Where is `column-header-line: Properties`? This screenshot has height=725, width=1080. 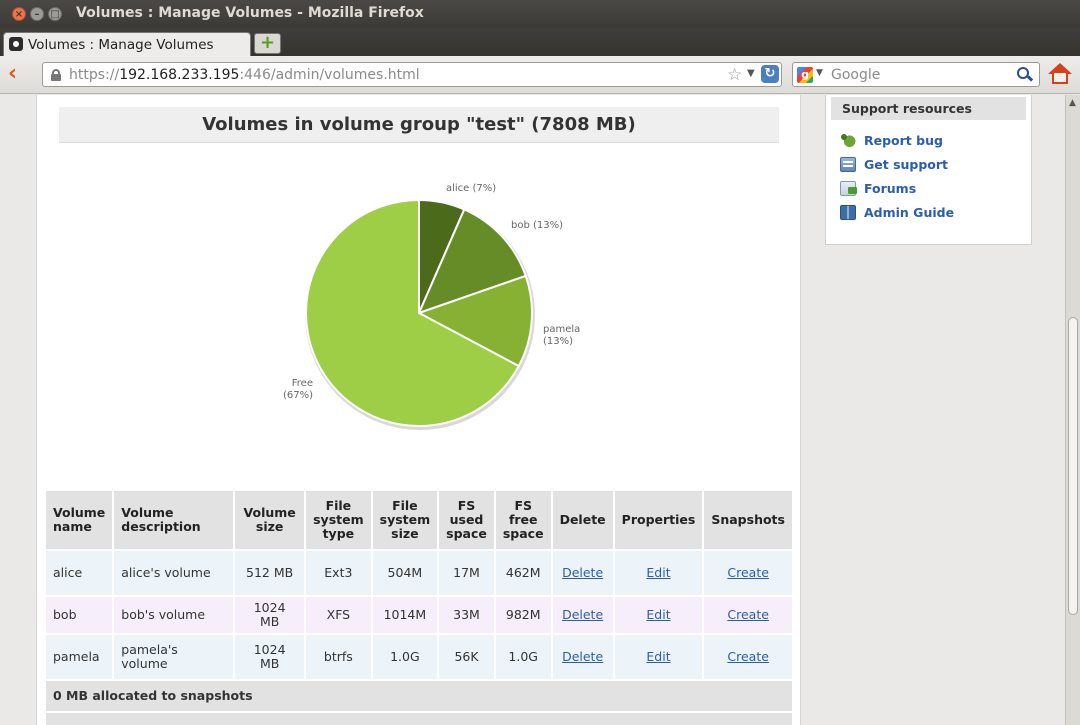 column-header-line: Properties is located at coordinates (658, 519).